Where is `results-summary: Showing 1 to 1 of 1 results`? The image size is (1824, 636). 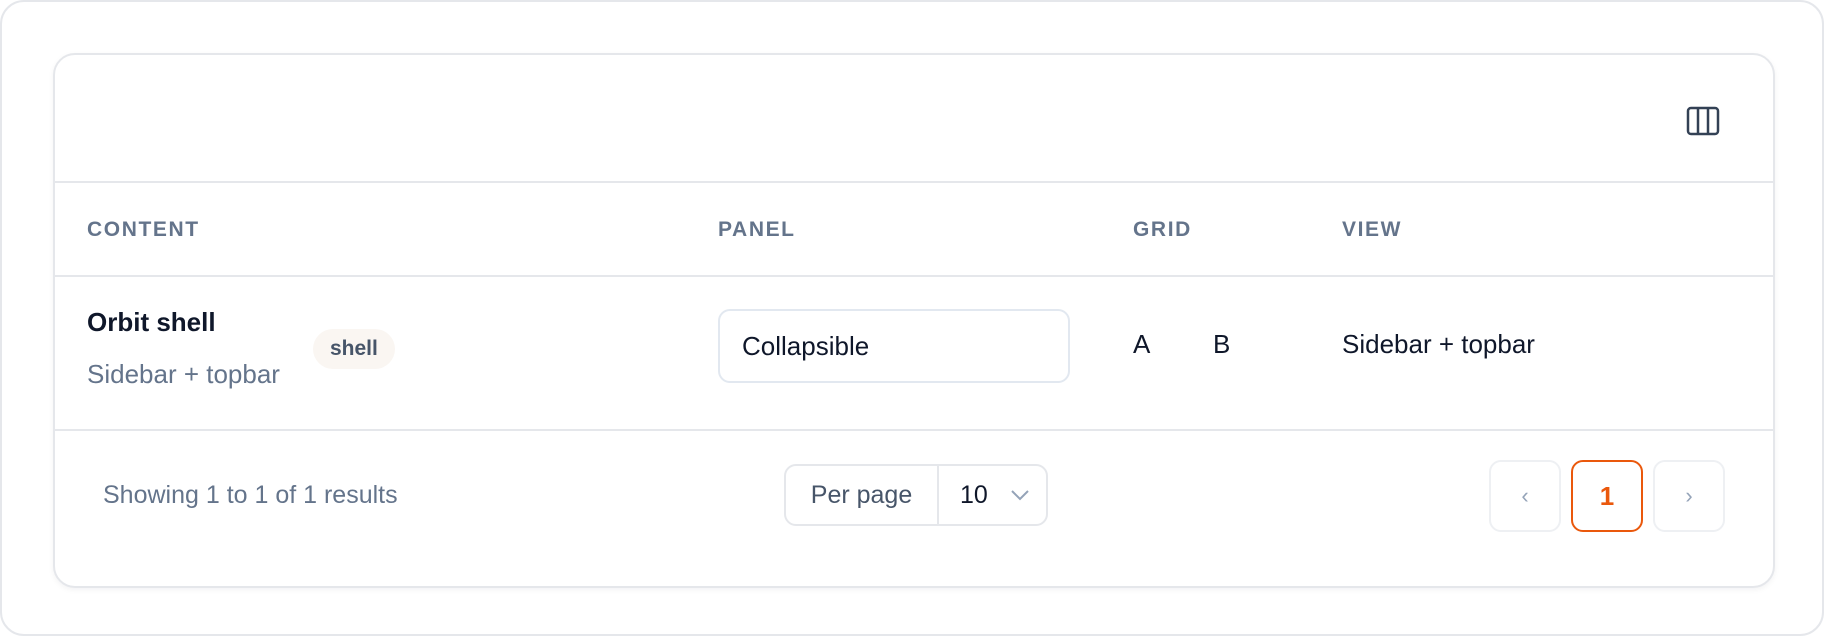 results-summary: Showing 1 to 1 of 1 results is located at coordinates (250, 495).